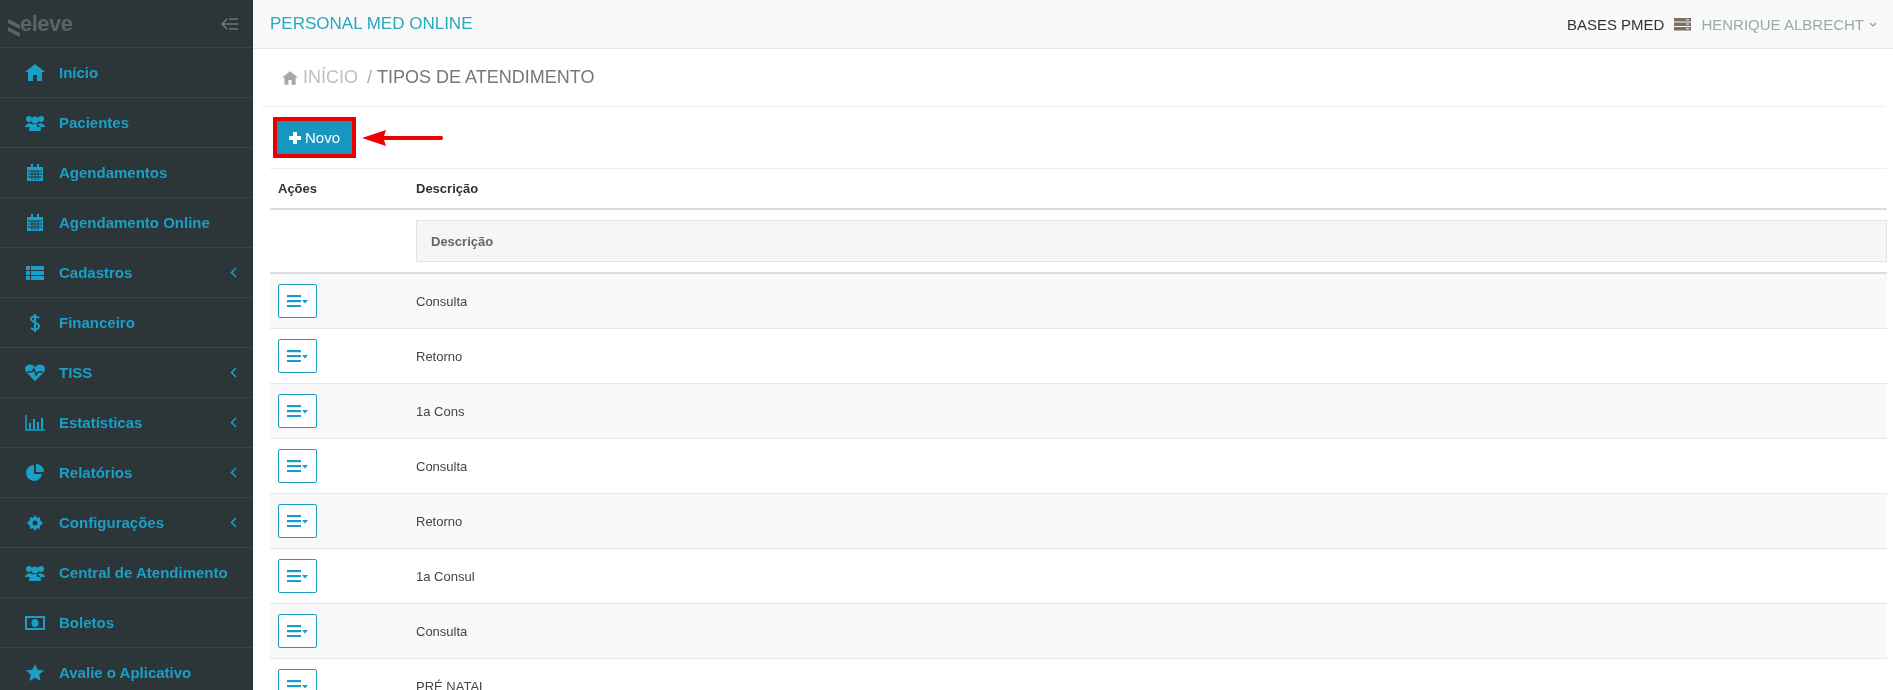 This screenshot has height=690, width=1893. I want to click on table-cell-text: 1a Cons, so click(441, 411).